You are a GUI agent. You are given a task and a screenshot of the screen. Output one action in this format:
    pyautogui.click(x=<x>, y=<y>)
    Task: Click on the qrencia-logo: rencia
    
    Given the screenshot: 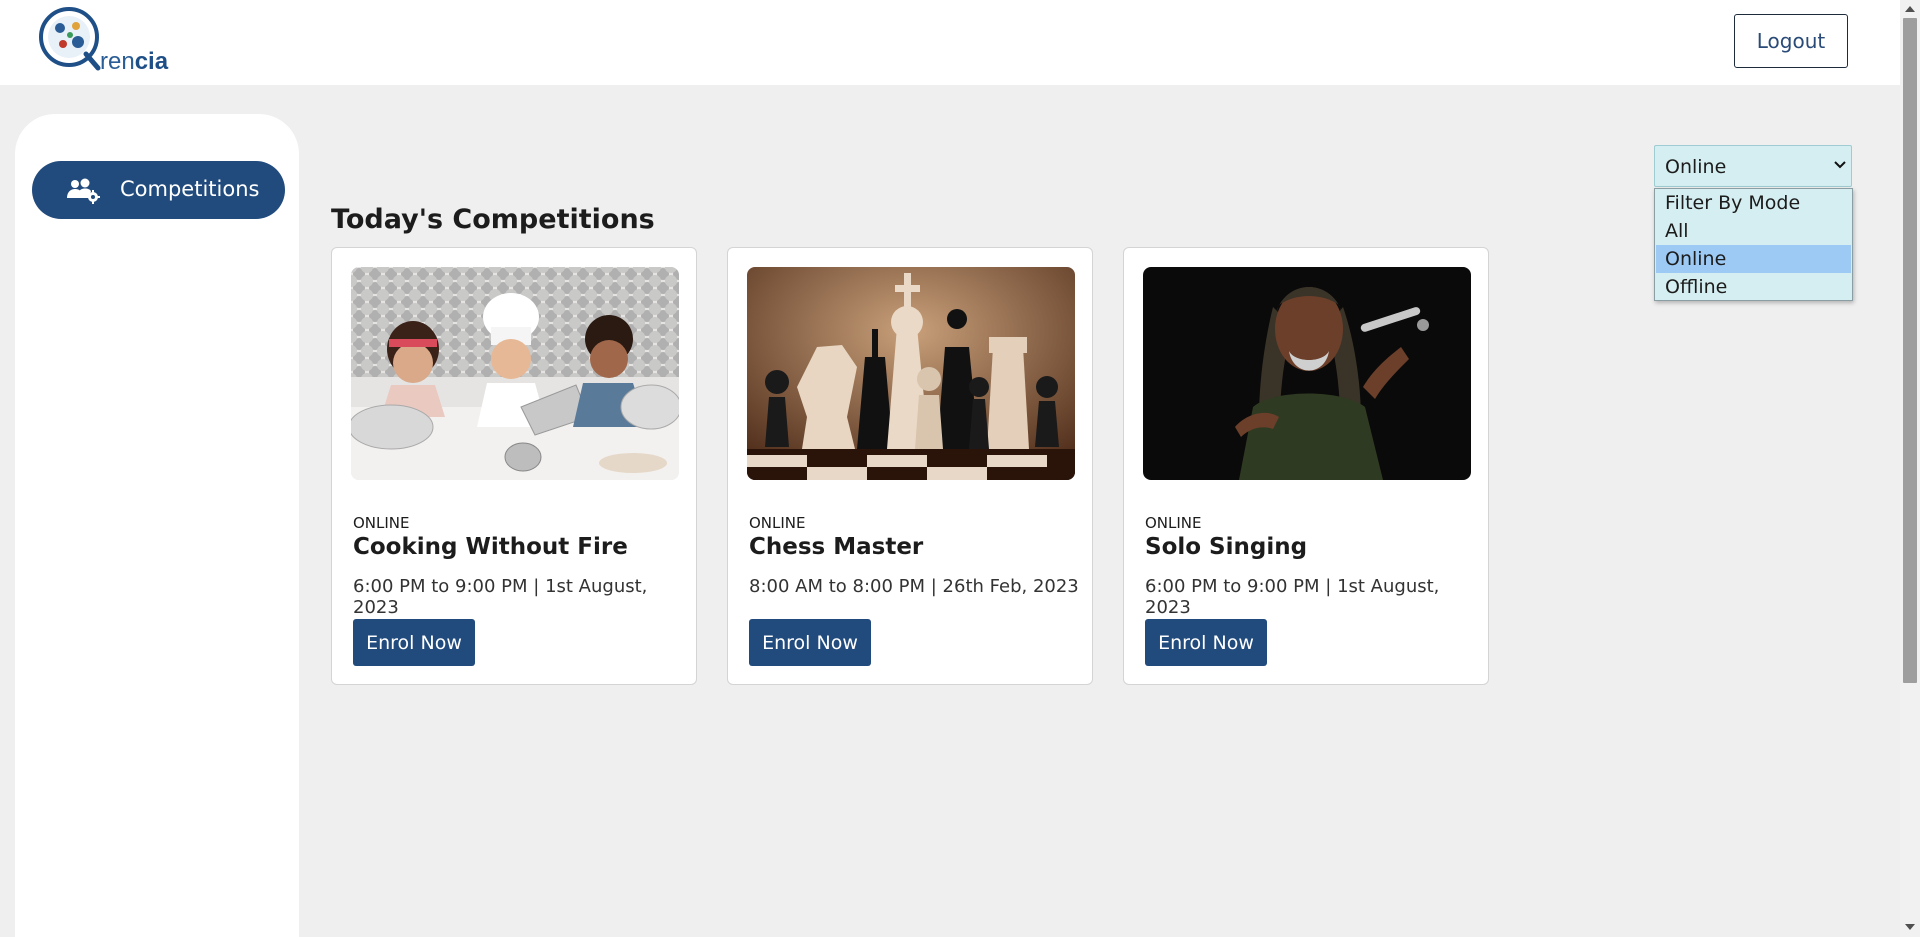 What is the action you would take?
    pyautogui.click(x=113, y=41)
    